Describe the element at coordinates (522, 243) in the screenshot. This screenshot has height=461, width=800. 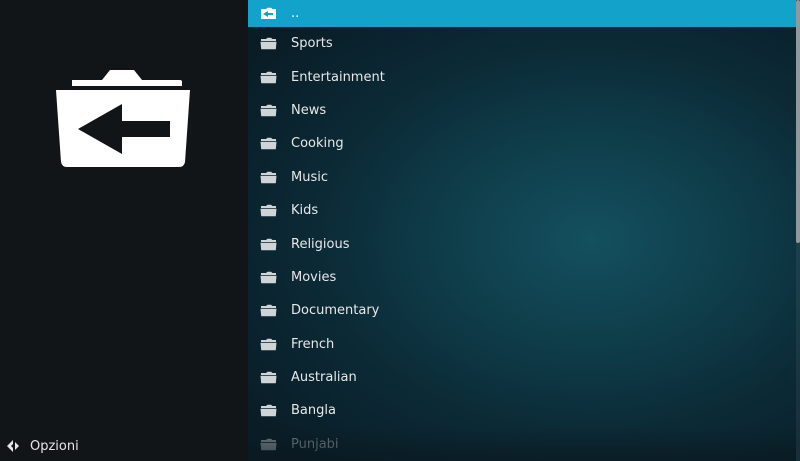
I see `list-item-religious: Religious` at that location.